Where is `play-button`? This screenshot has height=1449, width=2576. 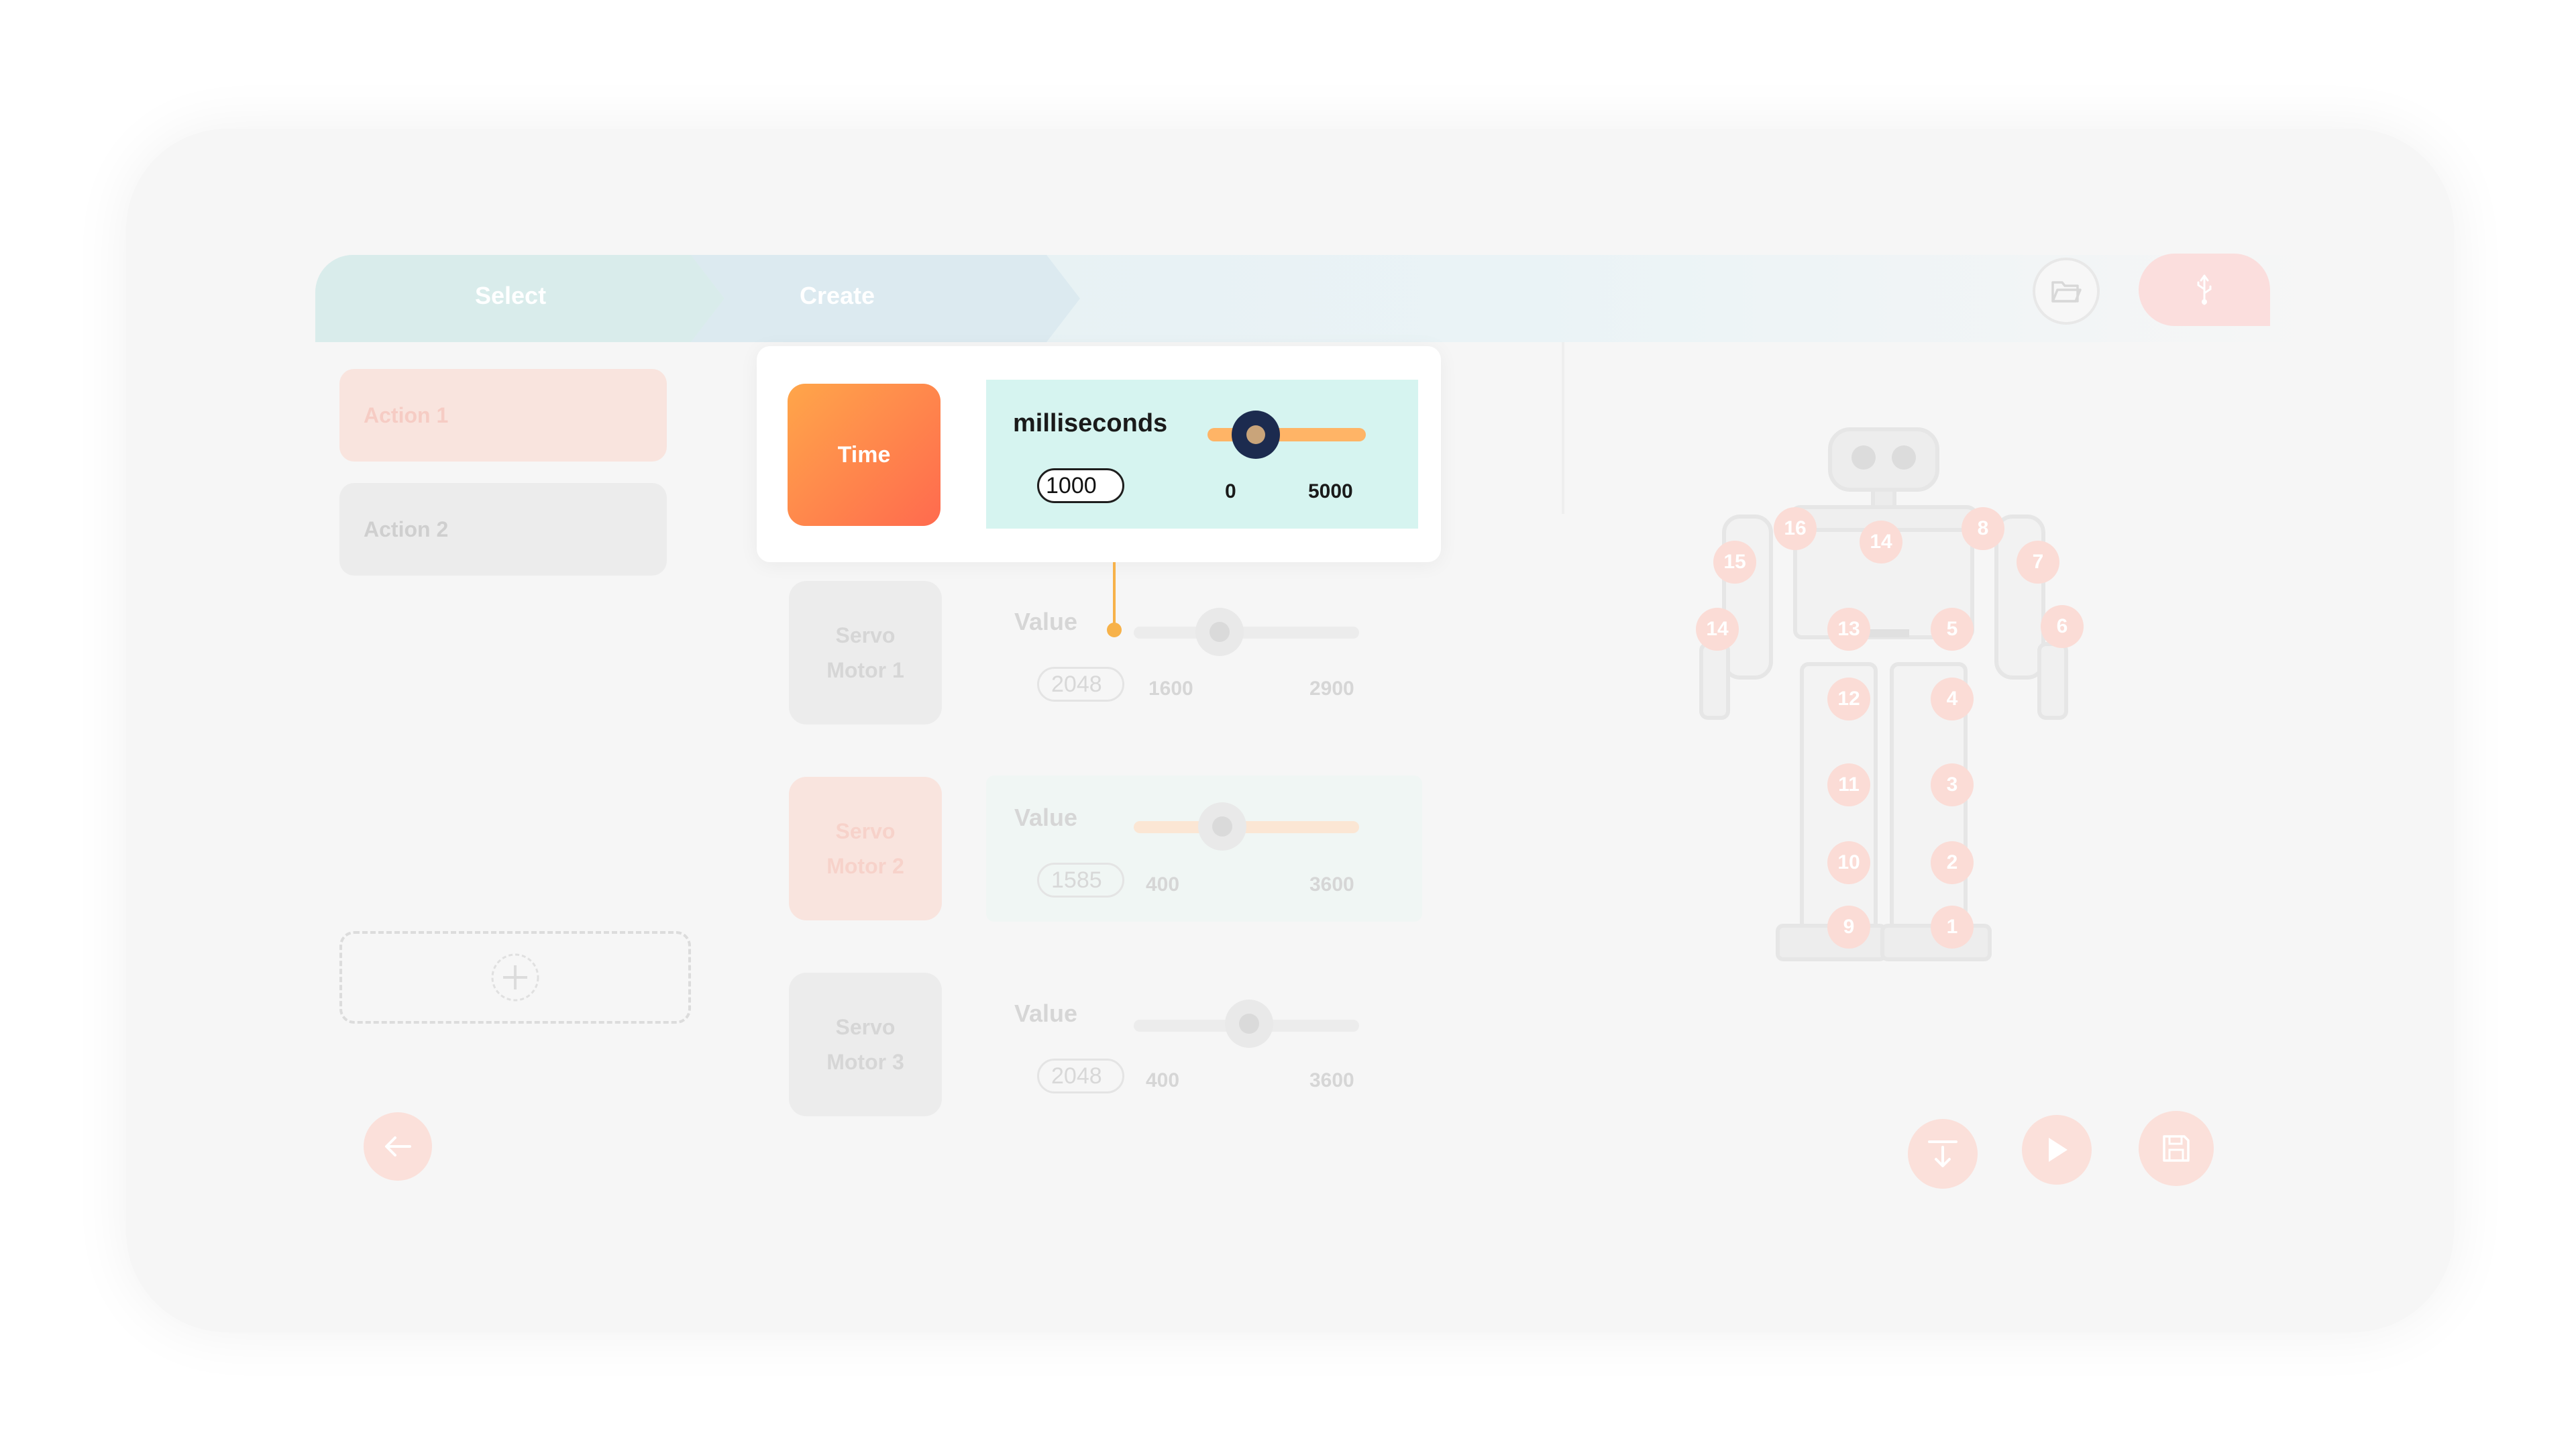
play-button is located at coordinates (2057, 1150).